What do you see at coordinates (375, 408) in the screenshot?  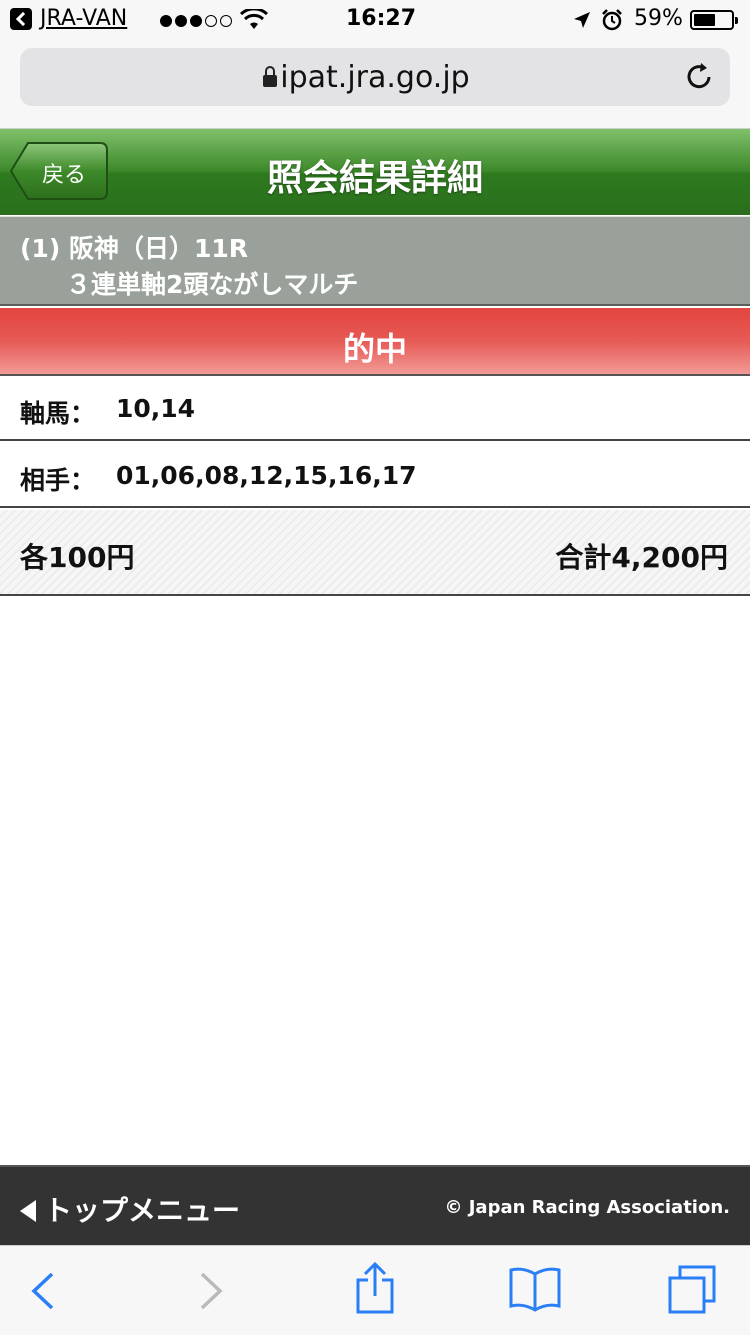 I see `axis-horses-row: 軸馬： 10,14` at bounding box center [375, 408].